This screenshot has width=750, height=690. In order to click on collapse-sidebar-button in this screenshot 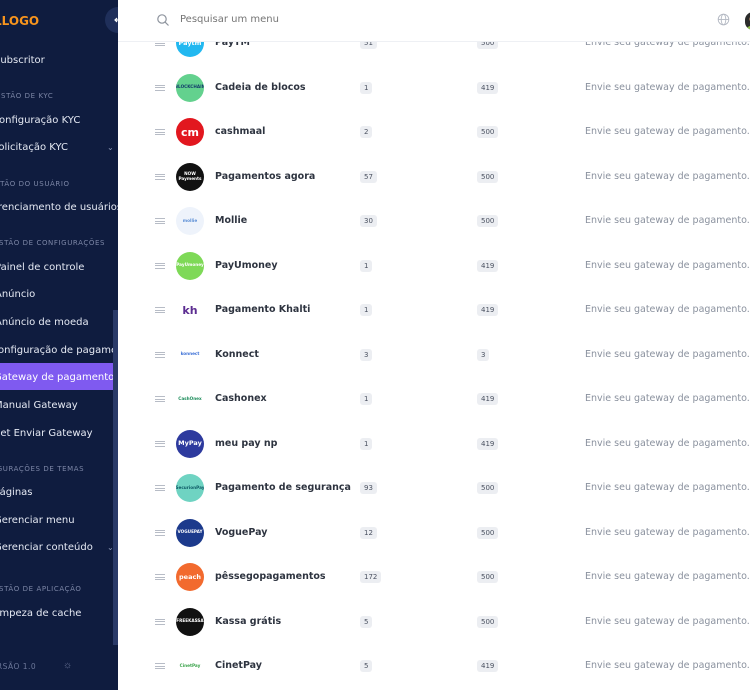, I will do `click(111, 20)`.